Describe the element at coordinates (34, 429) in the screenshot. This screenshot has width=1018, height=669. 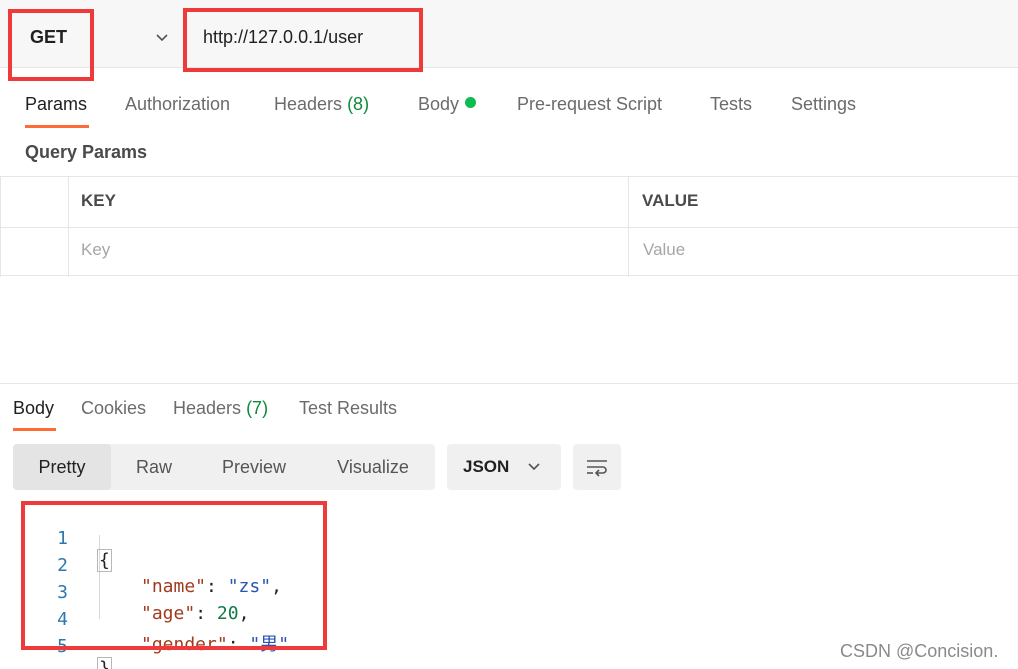
I see `active-response-tab-underline` at that location.